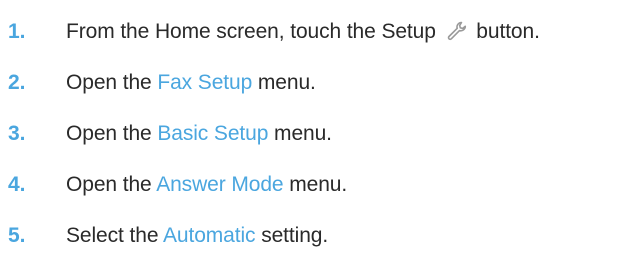 Image resolution: width=635 pixels, height=275 pixels. What do you see at coordinates (17, 82) in the screenshot?
I see `step-number: 2.` at bounding box center [17, 82].